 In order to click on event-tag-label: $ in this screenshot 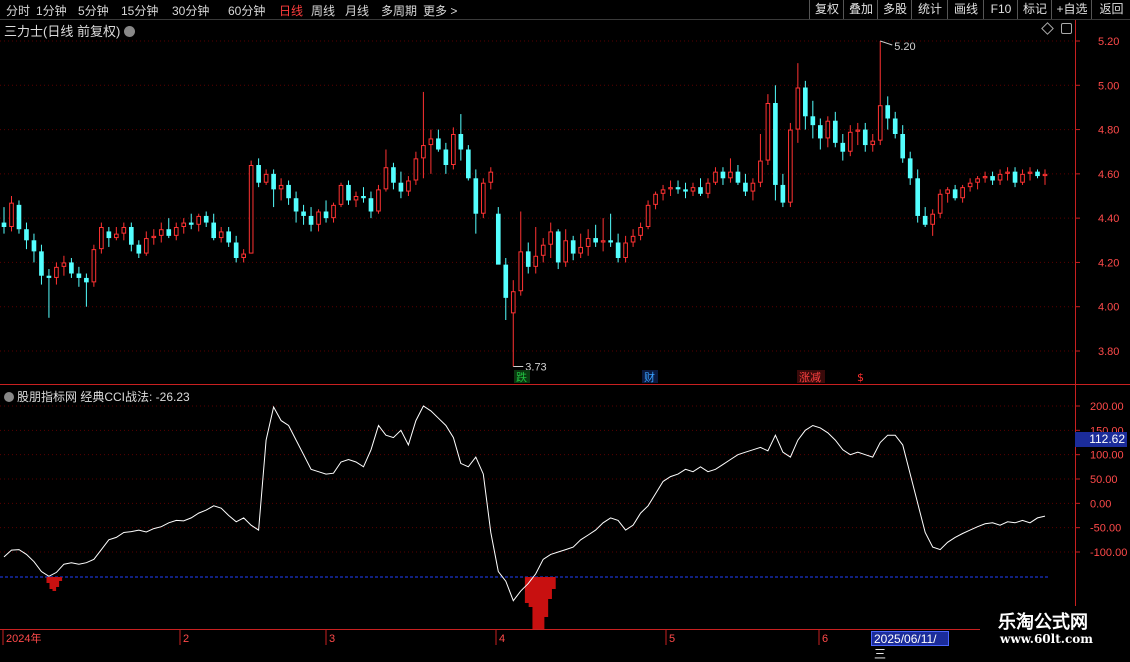, I will do `click(860, 377)`.